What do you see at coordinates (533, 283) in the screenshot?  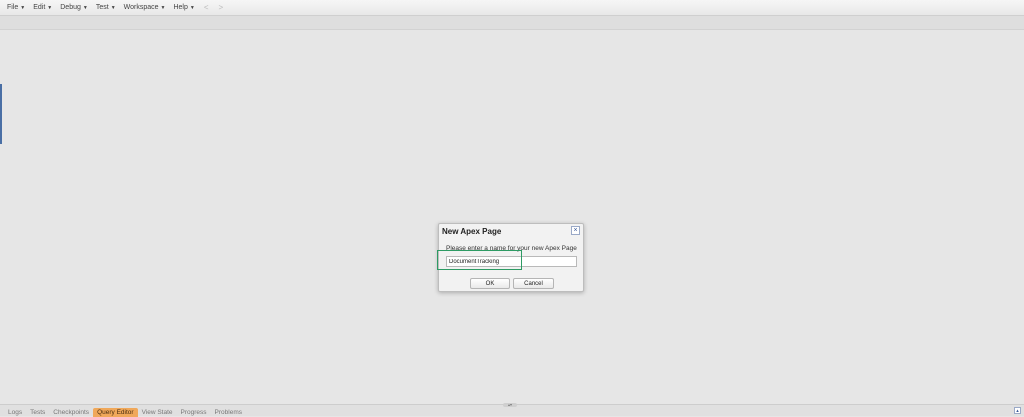 I see `cancel-button: Cancel` at bounding box center [533, 283].